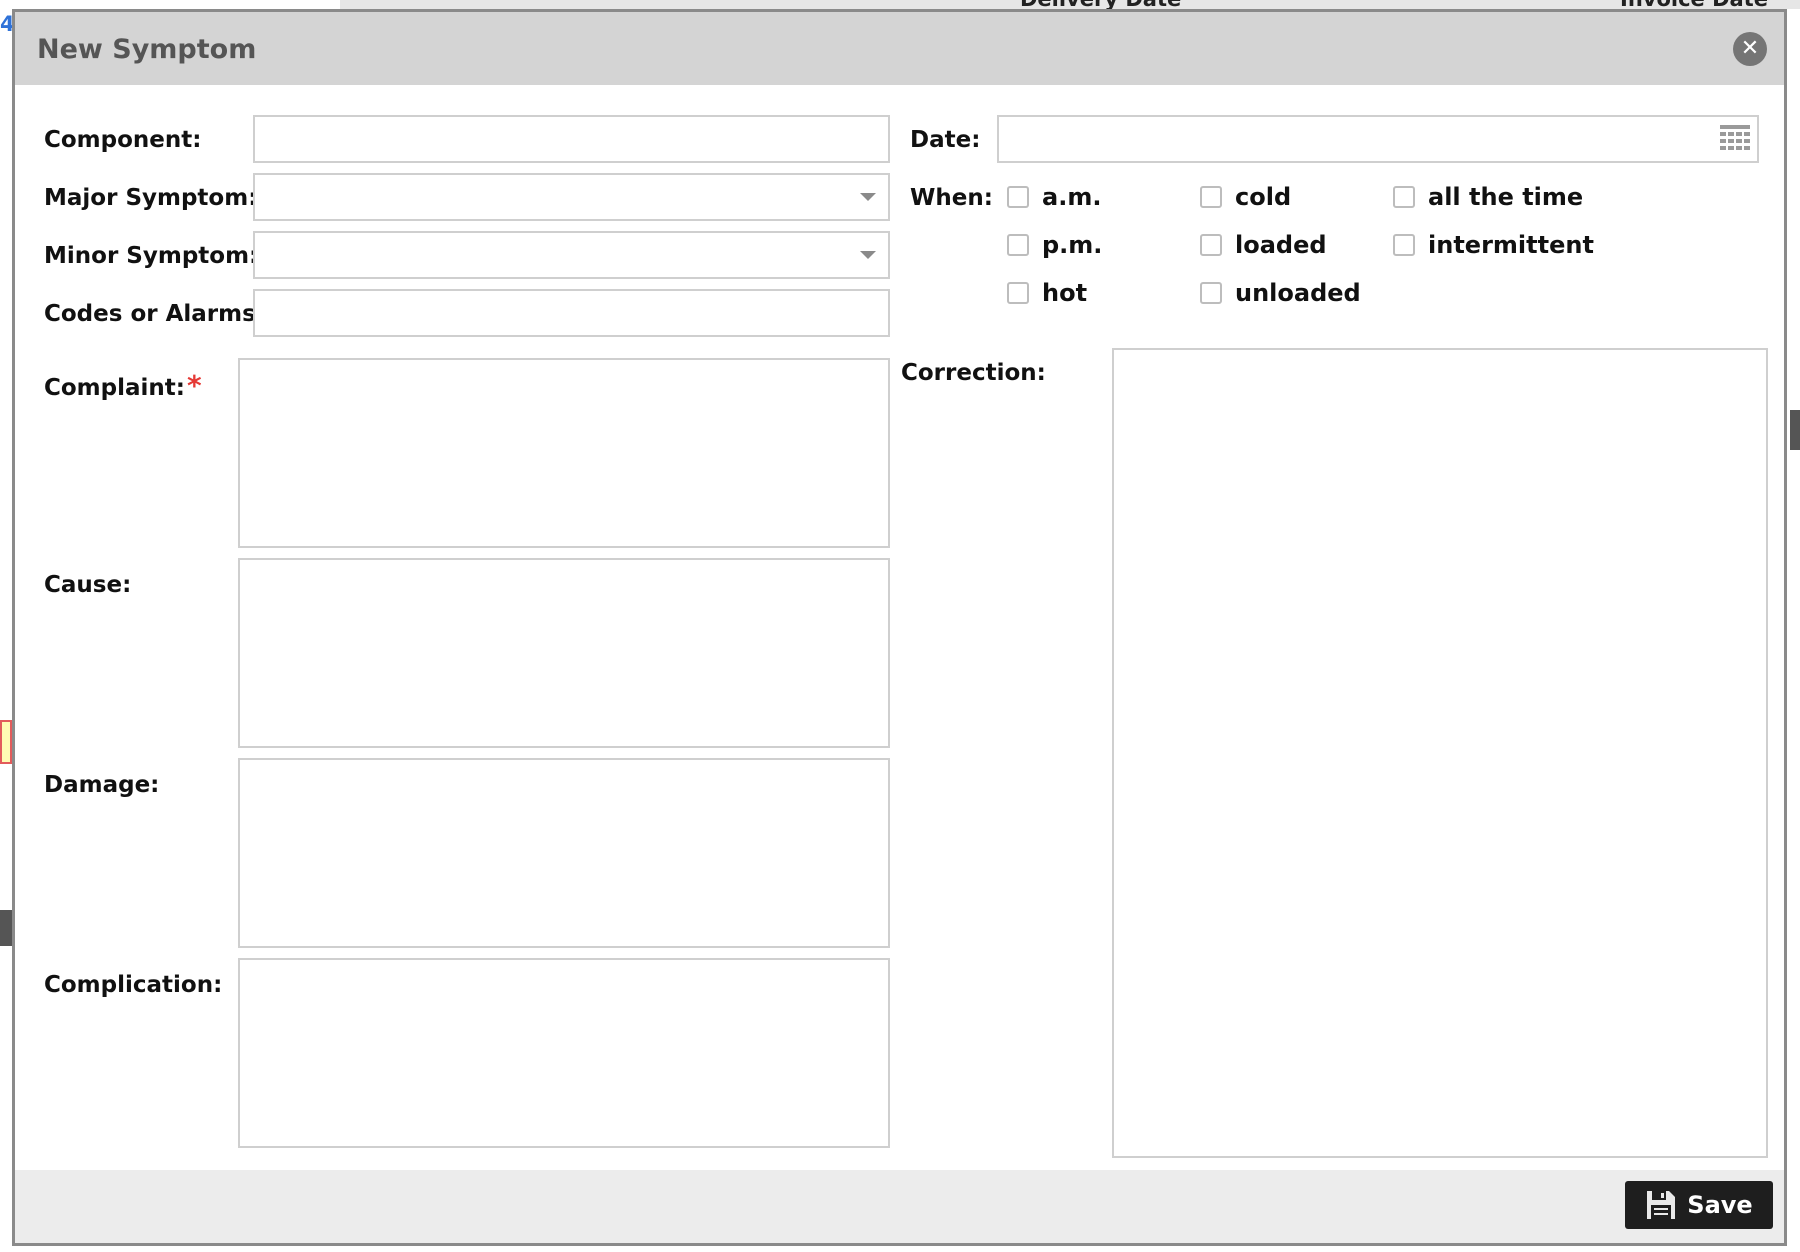 The image size is (1800, 1252). I want to click on calendar-icon, so click(1735, 139).